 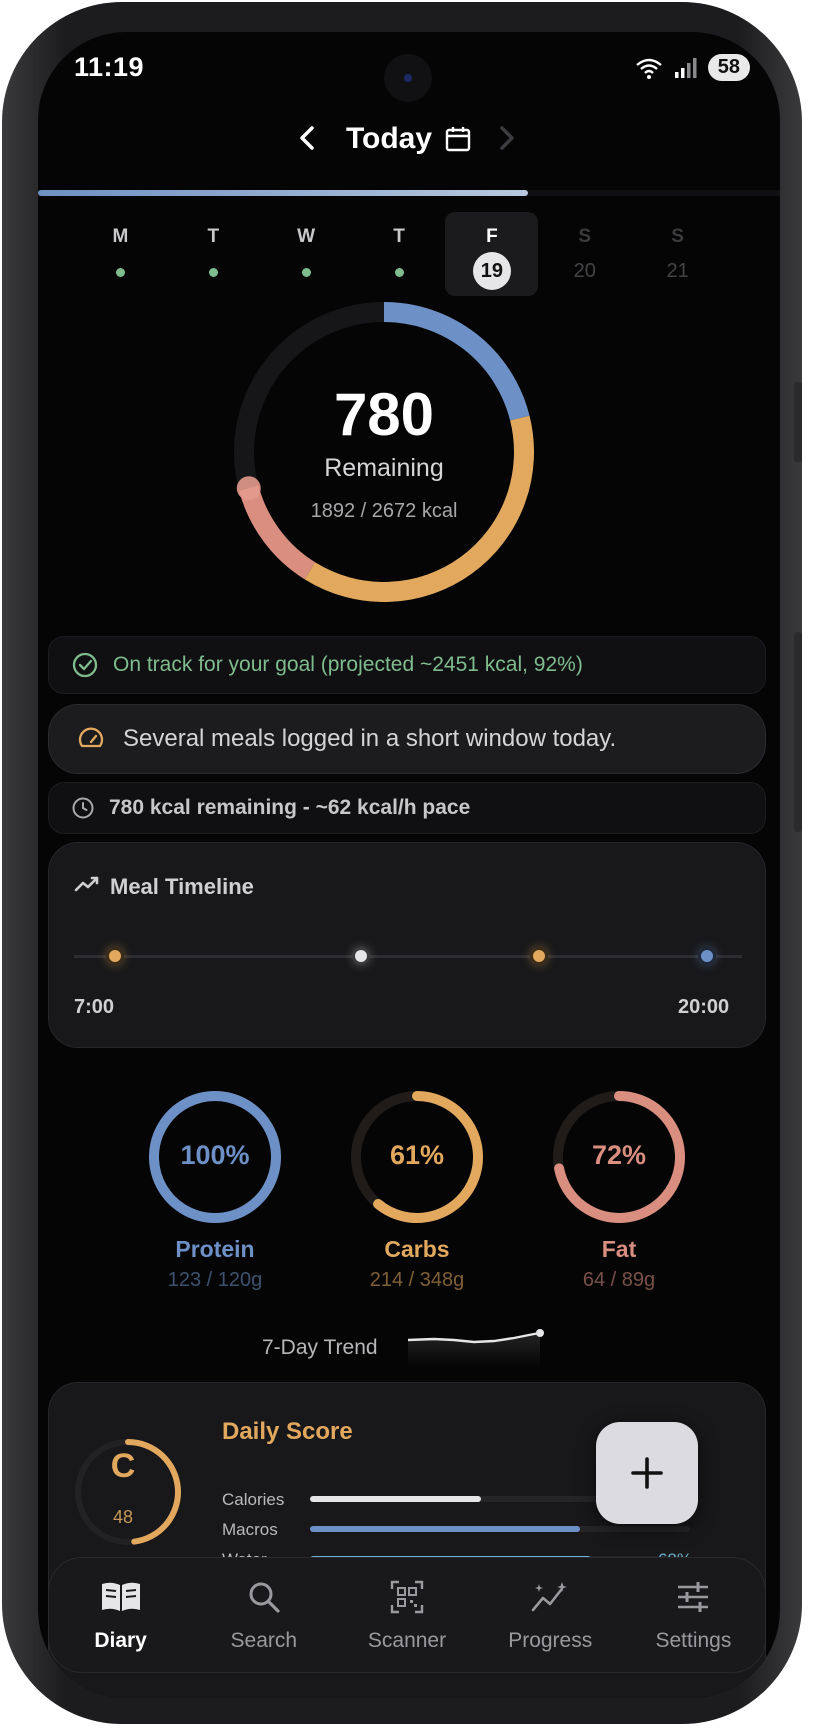 What do you see at coordinates (407, 945) in the screenshot?
I see `meal-timeline-card` at bounding box center [407, 945].